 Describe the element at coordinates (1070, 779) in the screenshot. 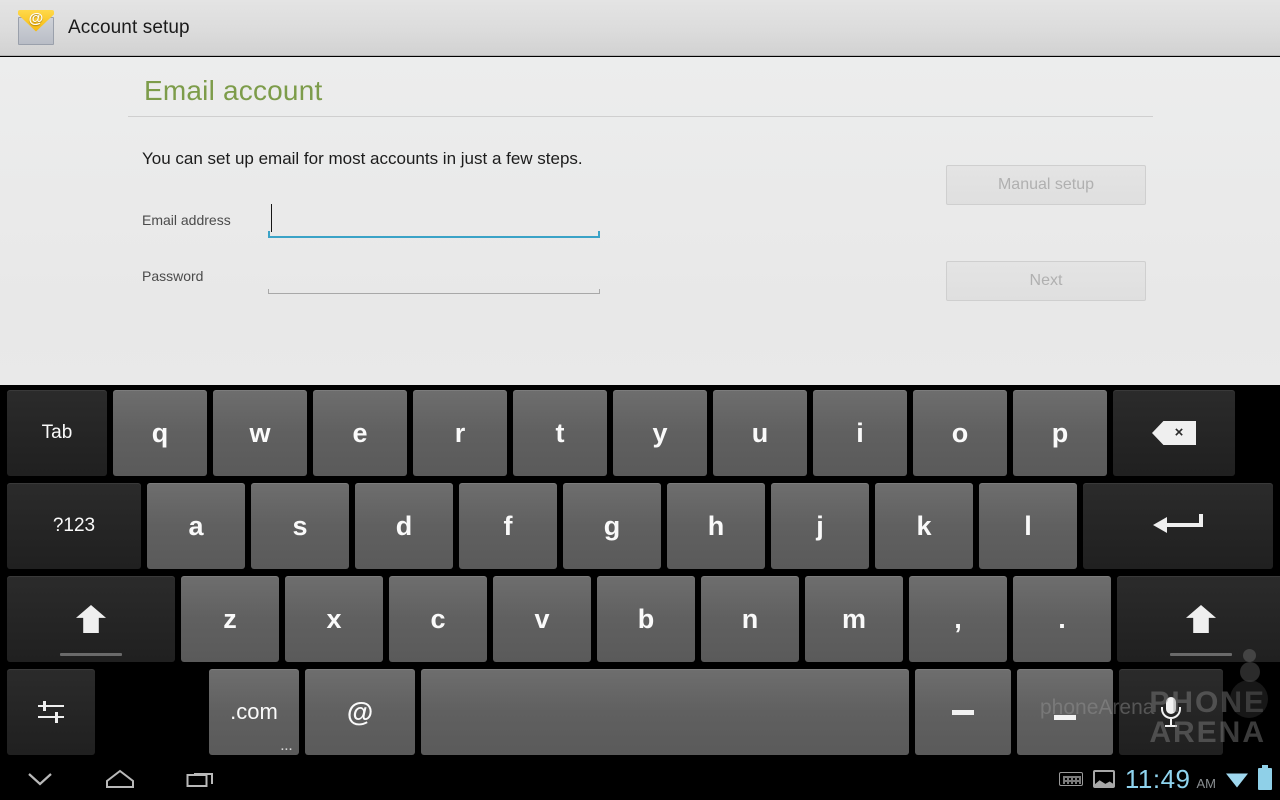

I see `keyboard-status-icon` at that location.